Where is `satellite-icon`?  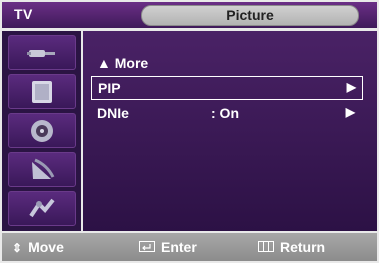 satellite-icon is located at coordinates (42, 169).